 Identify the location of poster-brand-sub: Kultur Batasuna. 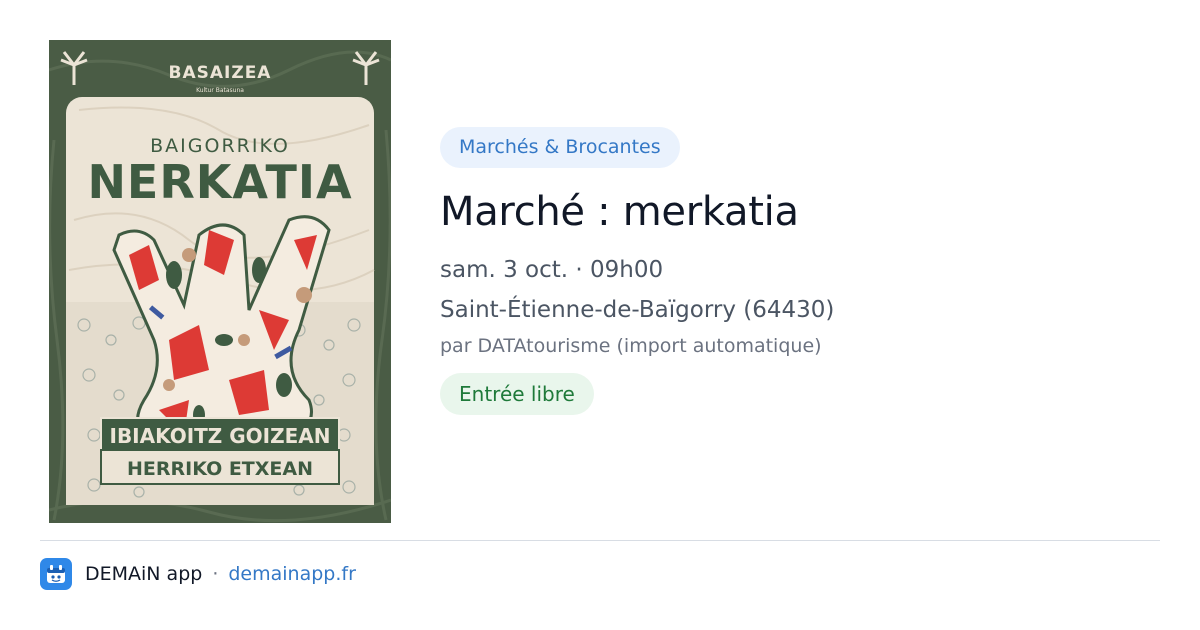
(220, 90).